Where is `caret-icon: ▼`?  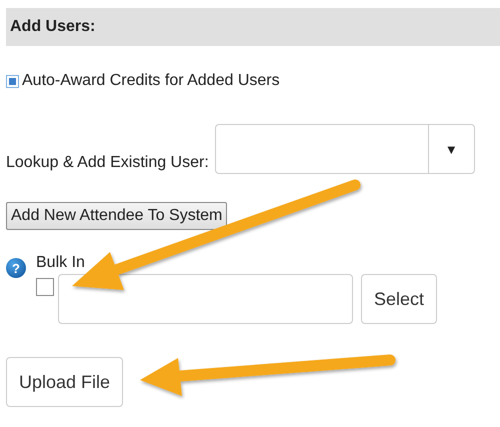
caret-icon: ▼ is located at coordinates (451, 149).